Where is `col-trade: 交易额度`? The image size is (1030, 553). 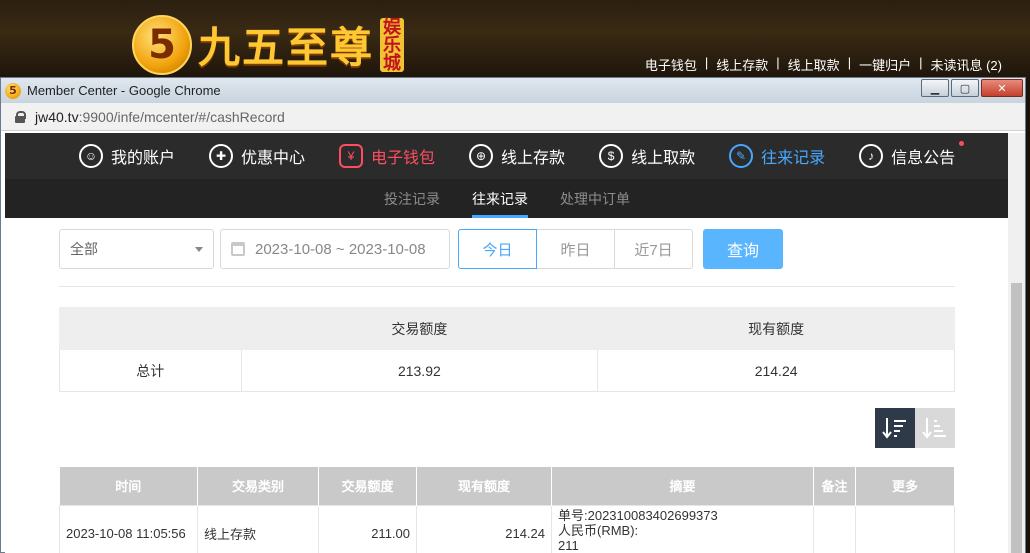 col-trade: 交易额度 is located at coordinates (367, 486).